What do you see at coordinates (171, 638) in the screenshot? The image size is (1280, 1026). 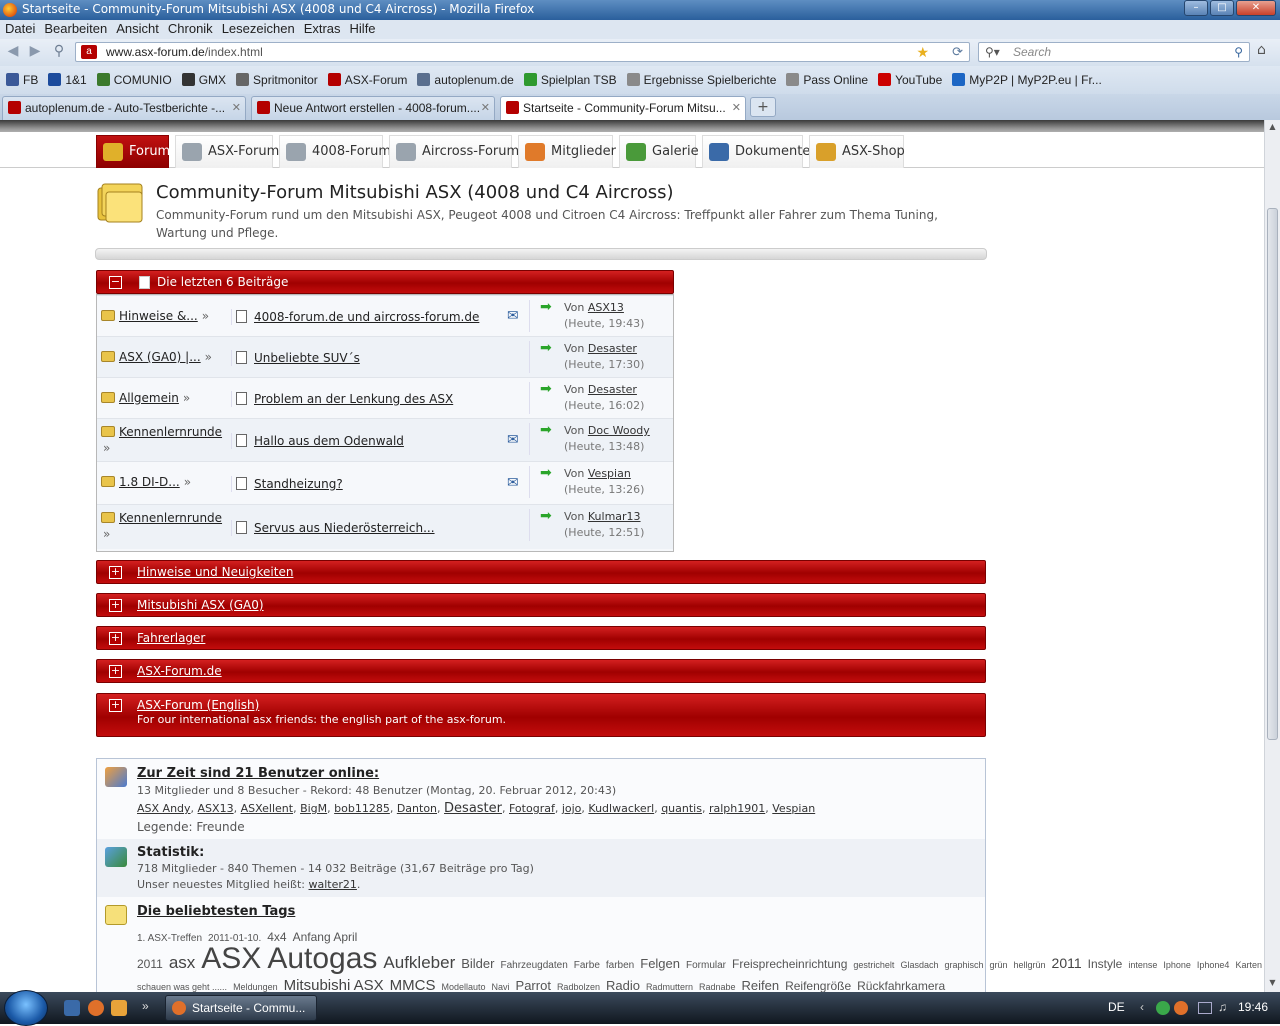 I see `category-link: Fahrerlager` at bounding box center [171, 638].